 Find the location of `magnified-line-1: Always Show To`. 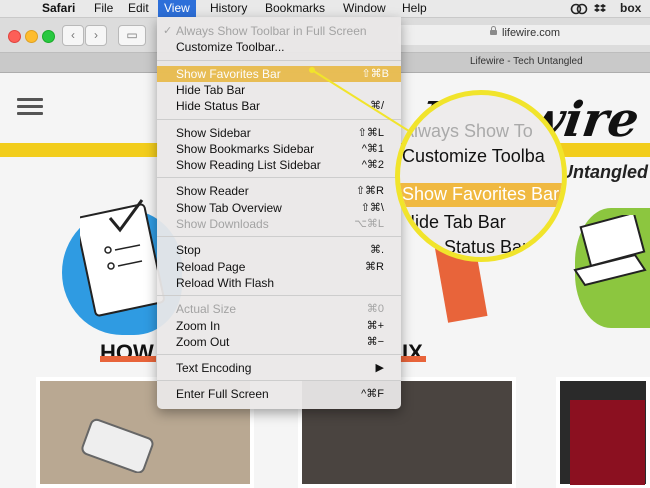

magnified-line-1: Always Show To is located at coordinates (467, 131).